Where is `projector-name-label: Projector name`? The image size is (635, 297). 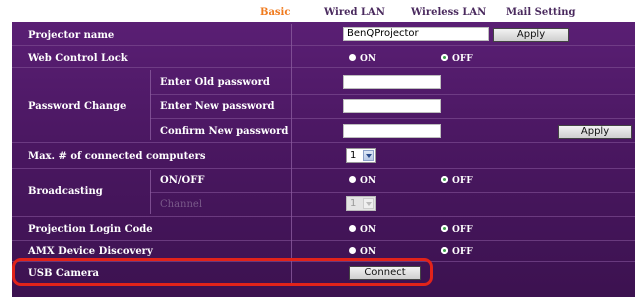 projector-name-label: Projector name is located at coordinates (71, 35).